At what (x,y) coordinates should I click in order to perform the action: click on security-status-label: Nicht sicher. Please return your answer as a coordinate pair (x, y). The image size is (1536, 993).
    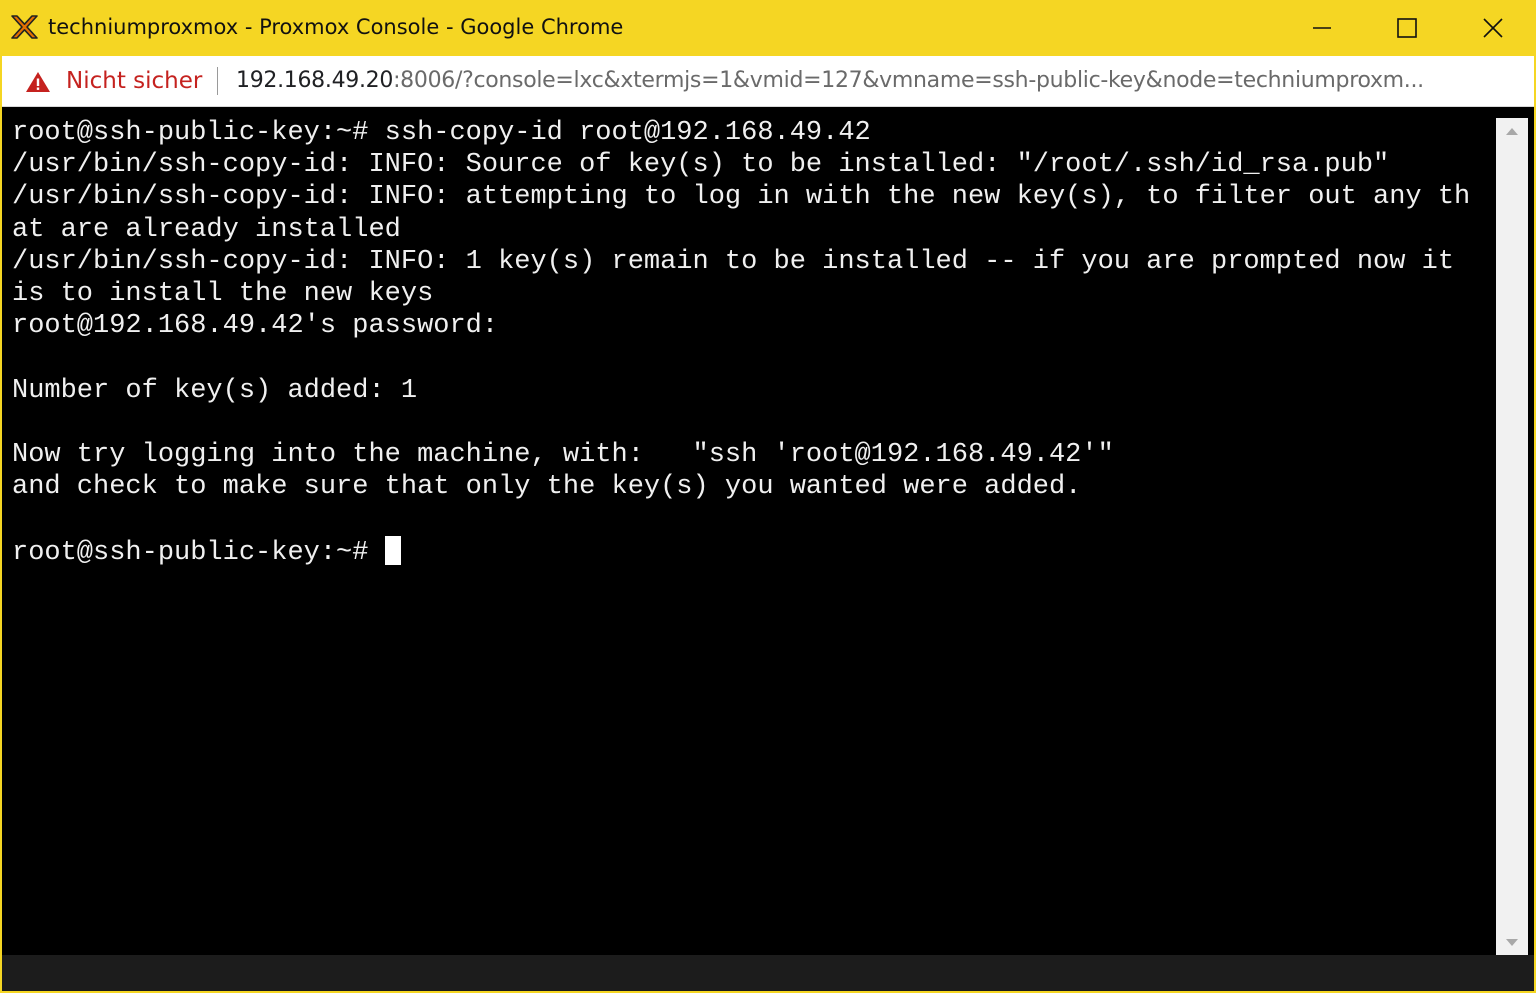
    Looking at the image, I should click on (134, 81).